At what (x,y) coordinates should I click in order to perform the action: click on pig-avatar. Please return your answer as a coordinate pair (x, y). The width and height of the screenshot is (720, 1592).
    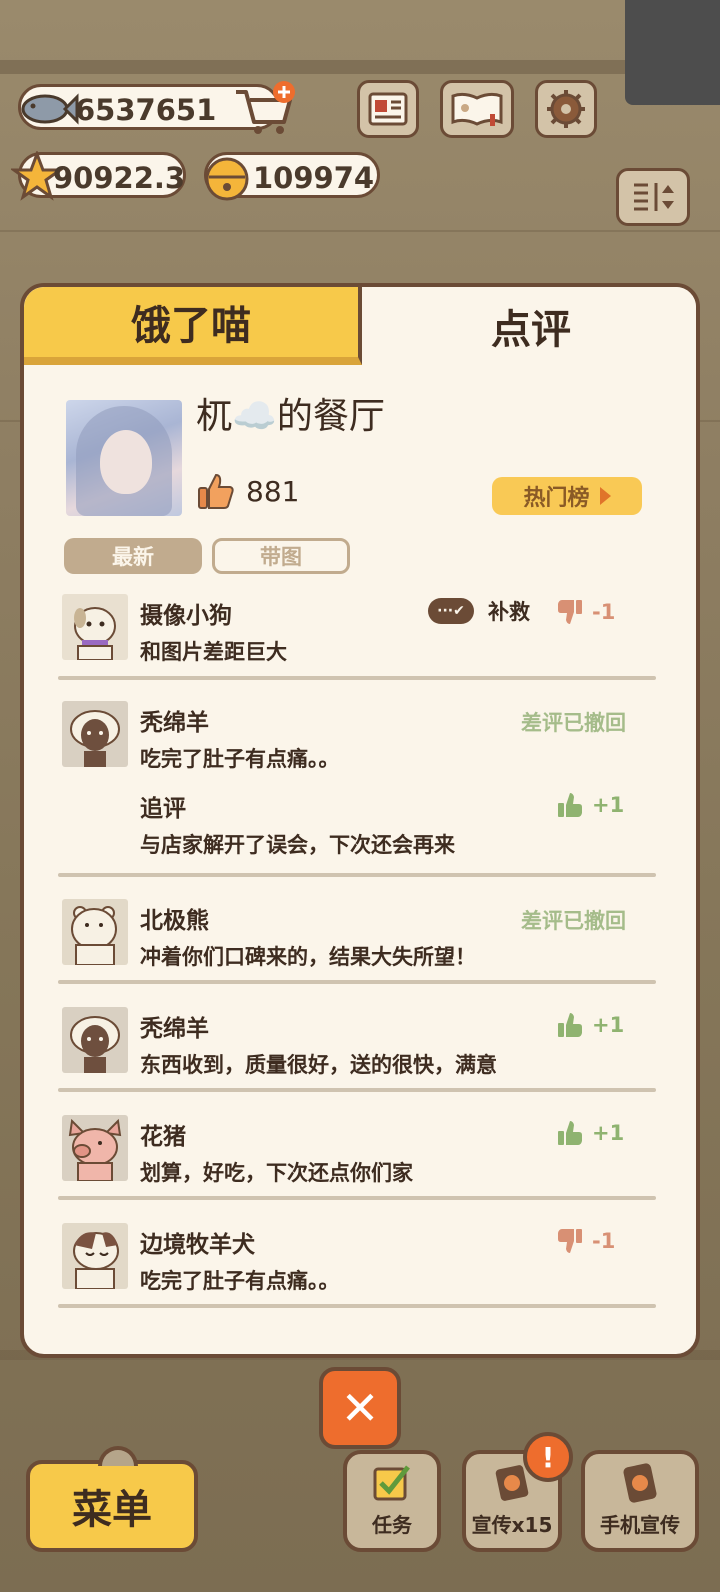
    Looking at the image, I should click on (95, 1148).